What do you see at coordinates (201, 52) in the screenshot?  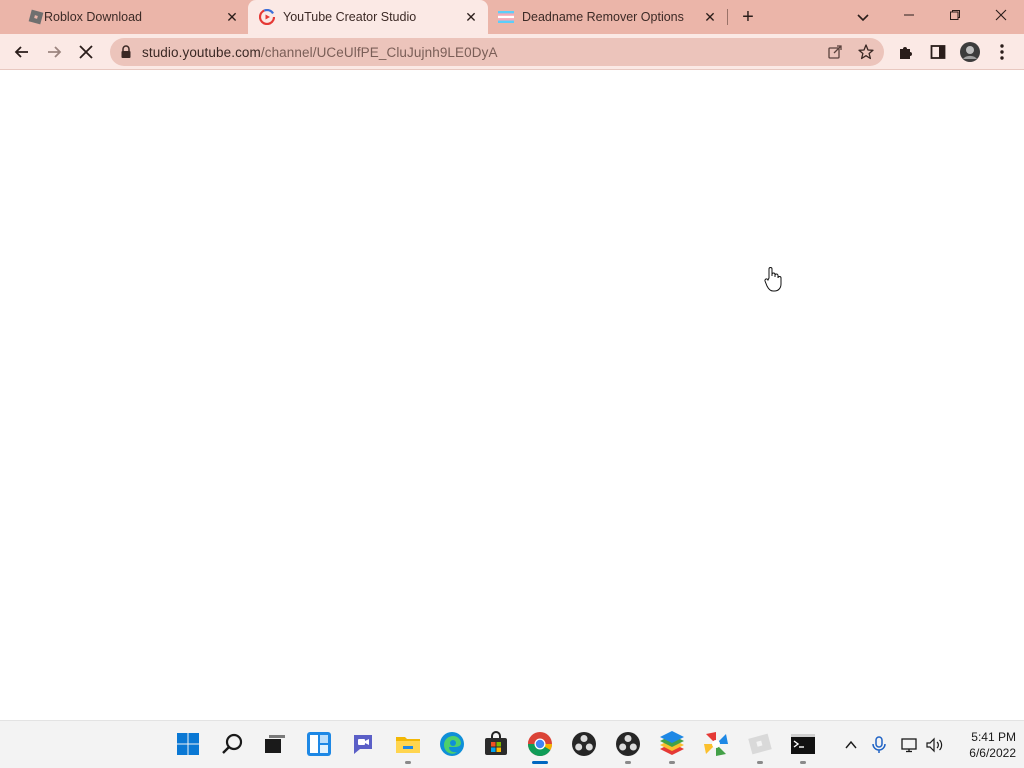 I see `url-host: studio.youtube.com` at bounding box center [201, 52].